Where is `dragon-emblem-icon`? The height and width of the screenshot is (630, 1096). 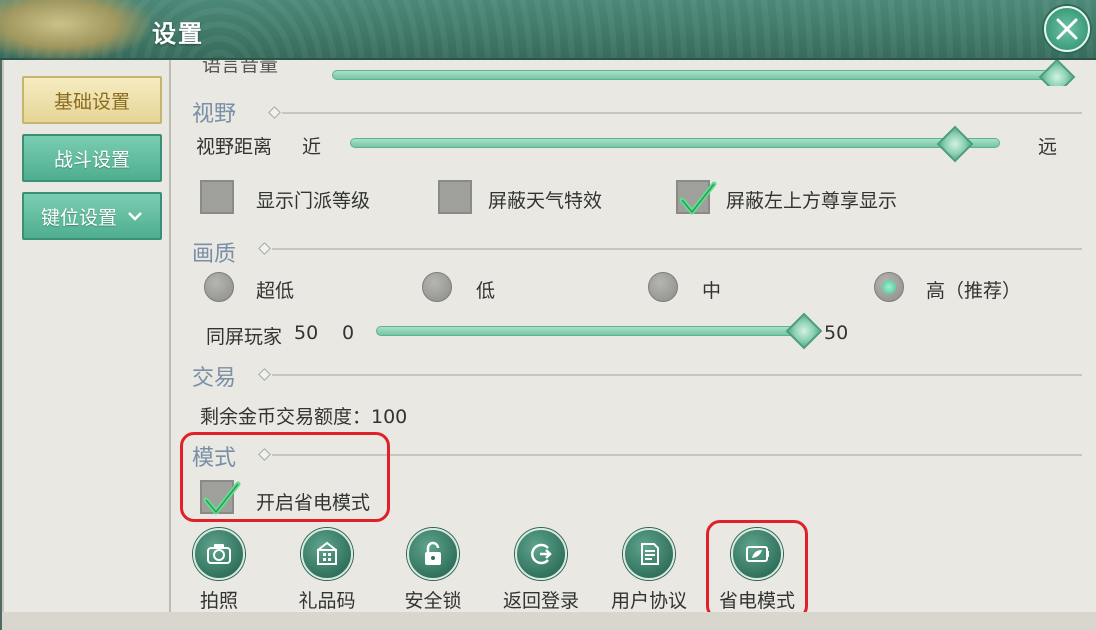
dragon-emblem-icon is located at coordinates (75, 30).